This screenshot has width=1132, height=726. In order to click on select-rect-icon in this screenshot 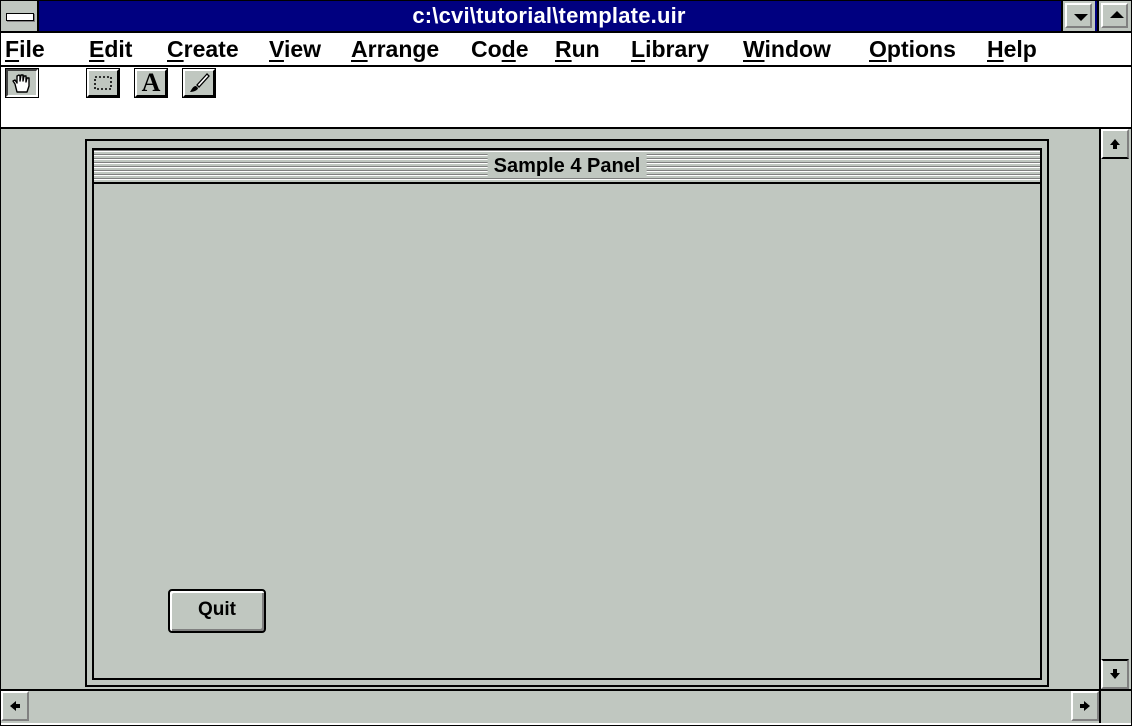, I will do `click(103, 83)`.